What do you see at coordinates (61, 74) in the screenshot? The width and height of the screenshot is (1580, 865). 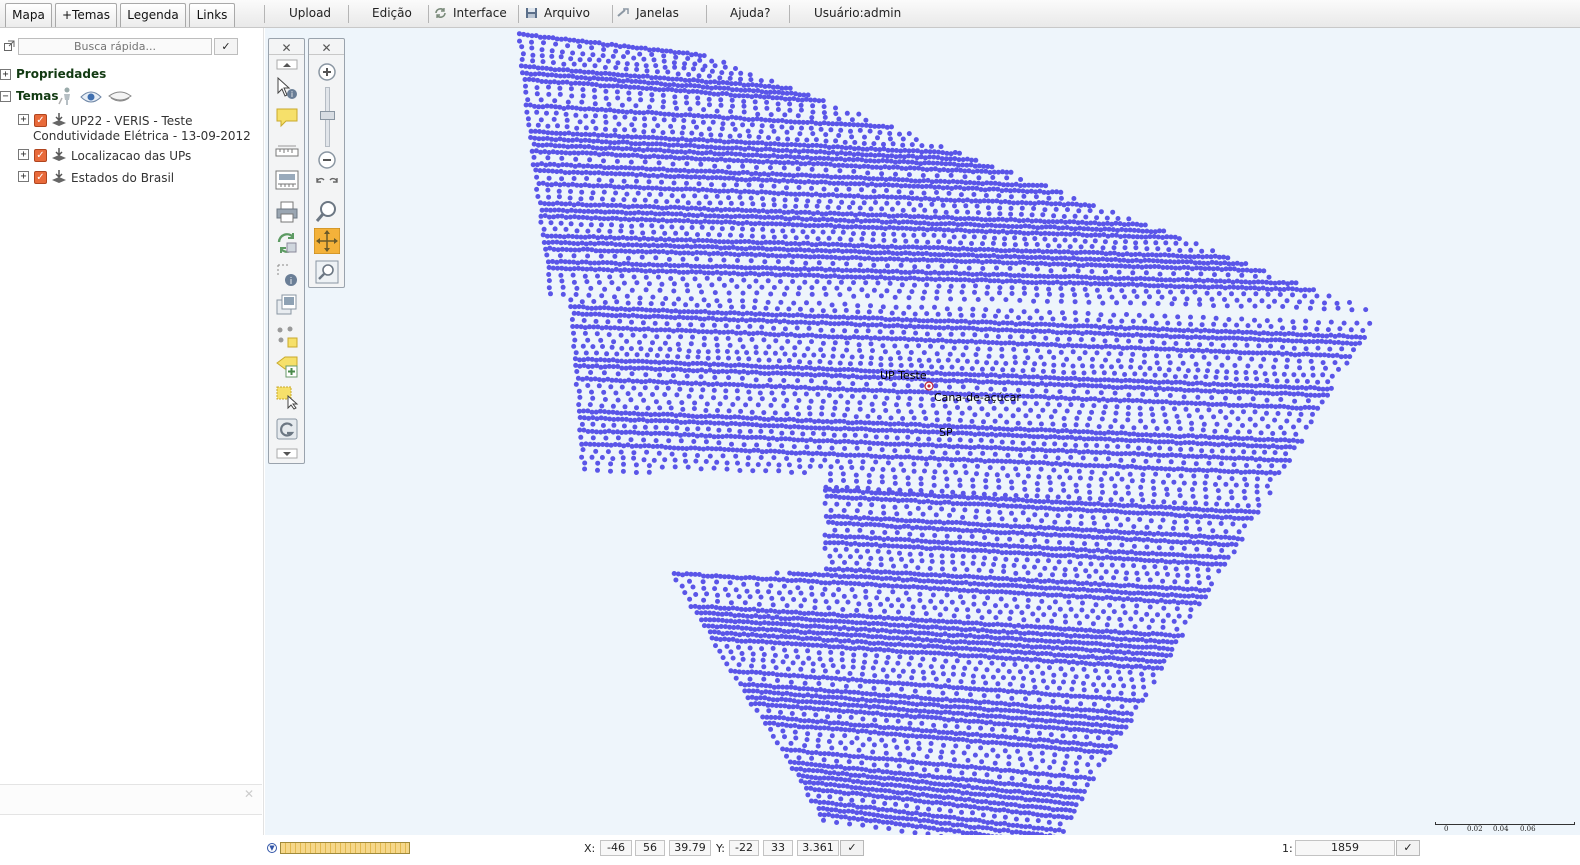 I see `tree-propriedades: Propriedades` at bounding box center [61, 74].